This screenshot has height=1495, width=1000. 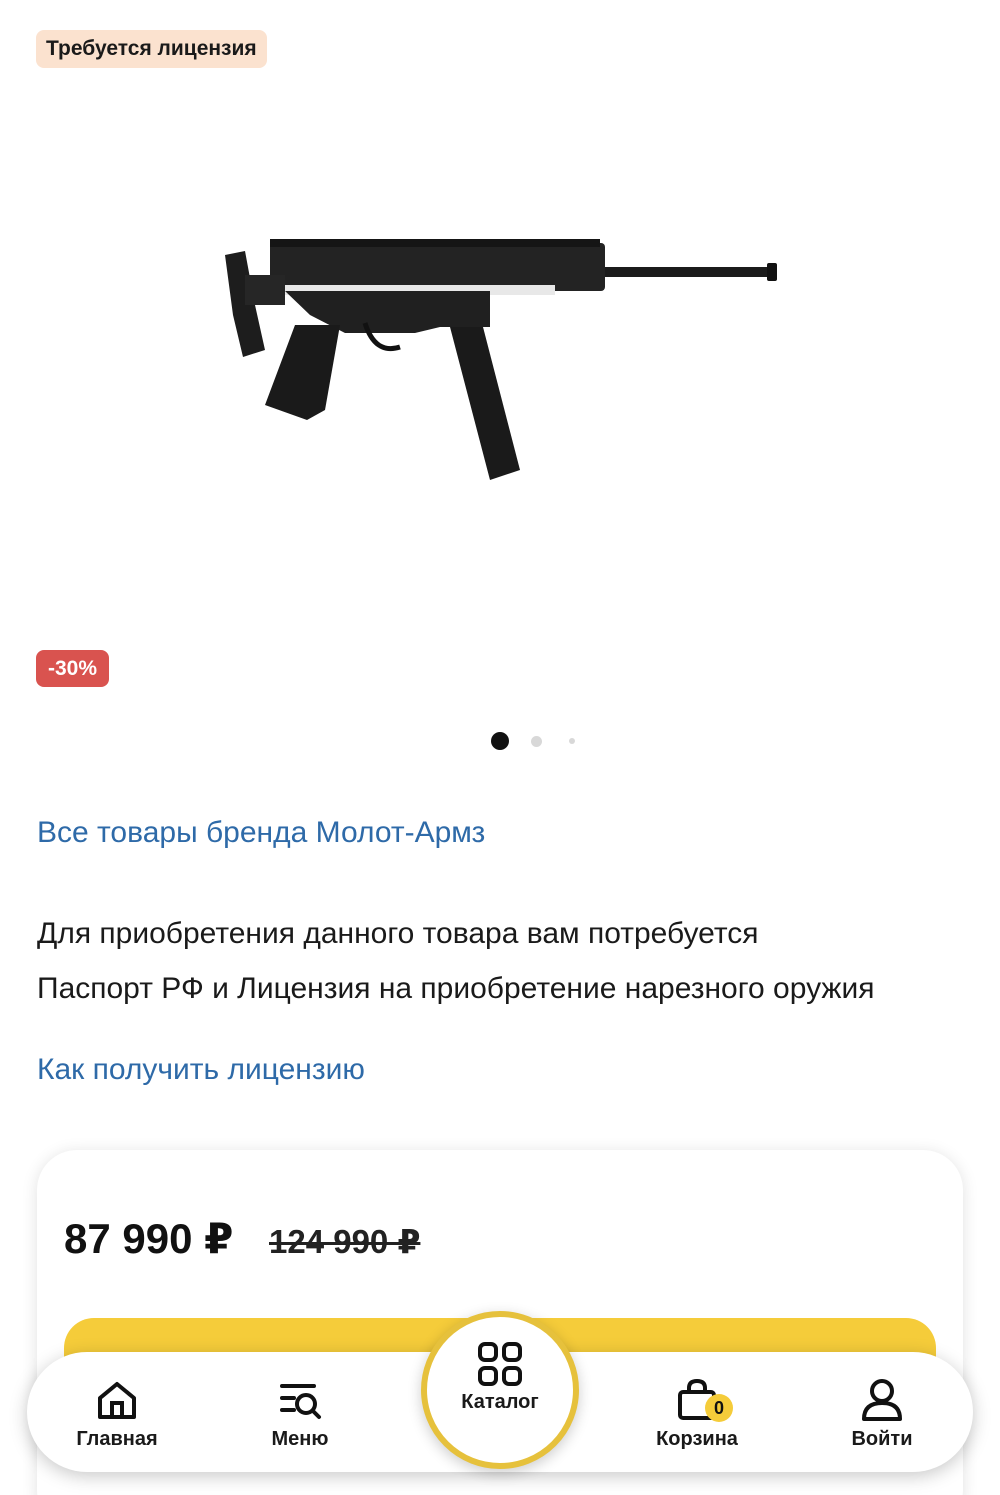 I want to click on nav-cart: 0 Корзина, so click(x=697, y=1412).